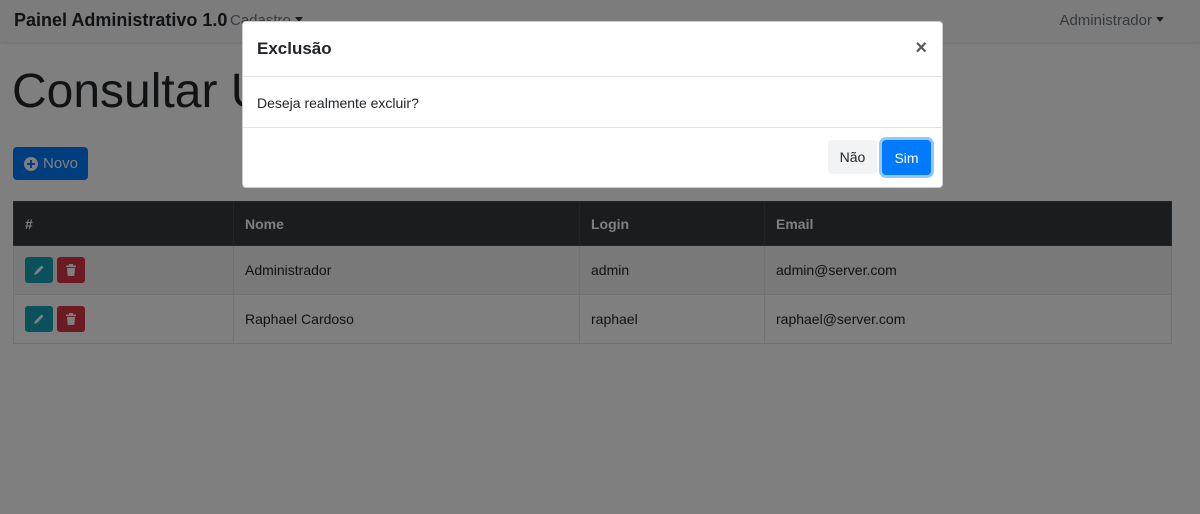  What do you see at coordinates (592, 49) in the screenshot?
I see `modal-header: Exclusão ×` at bounding box center [592, 49].